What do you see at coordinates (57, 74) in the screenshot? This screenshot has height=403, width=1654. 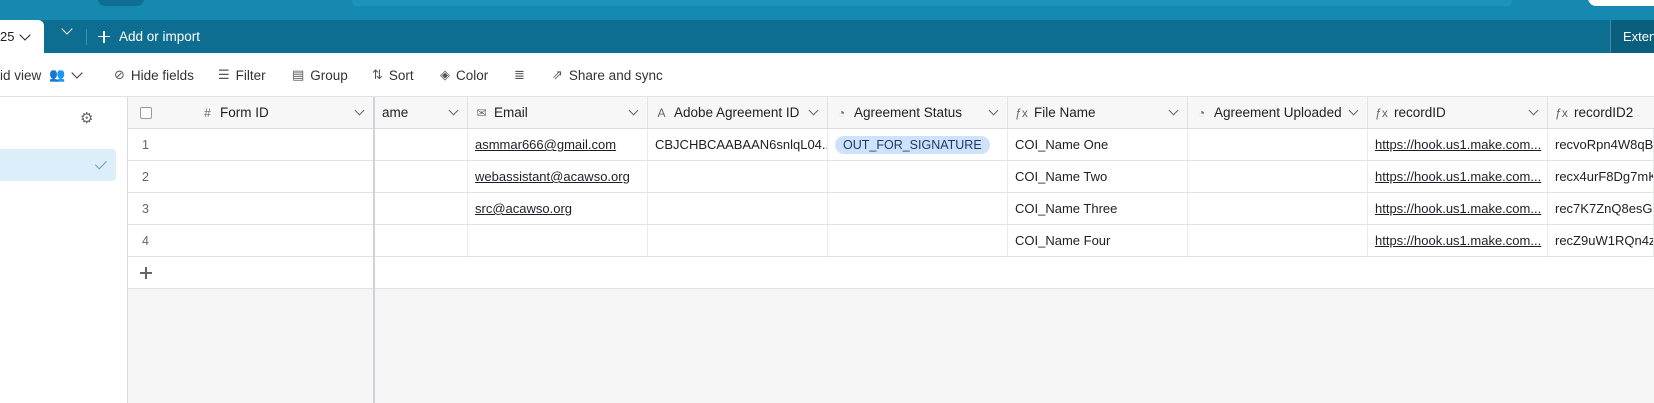 I see `people-icon: 👥` at bounding box center [57, 74].